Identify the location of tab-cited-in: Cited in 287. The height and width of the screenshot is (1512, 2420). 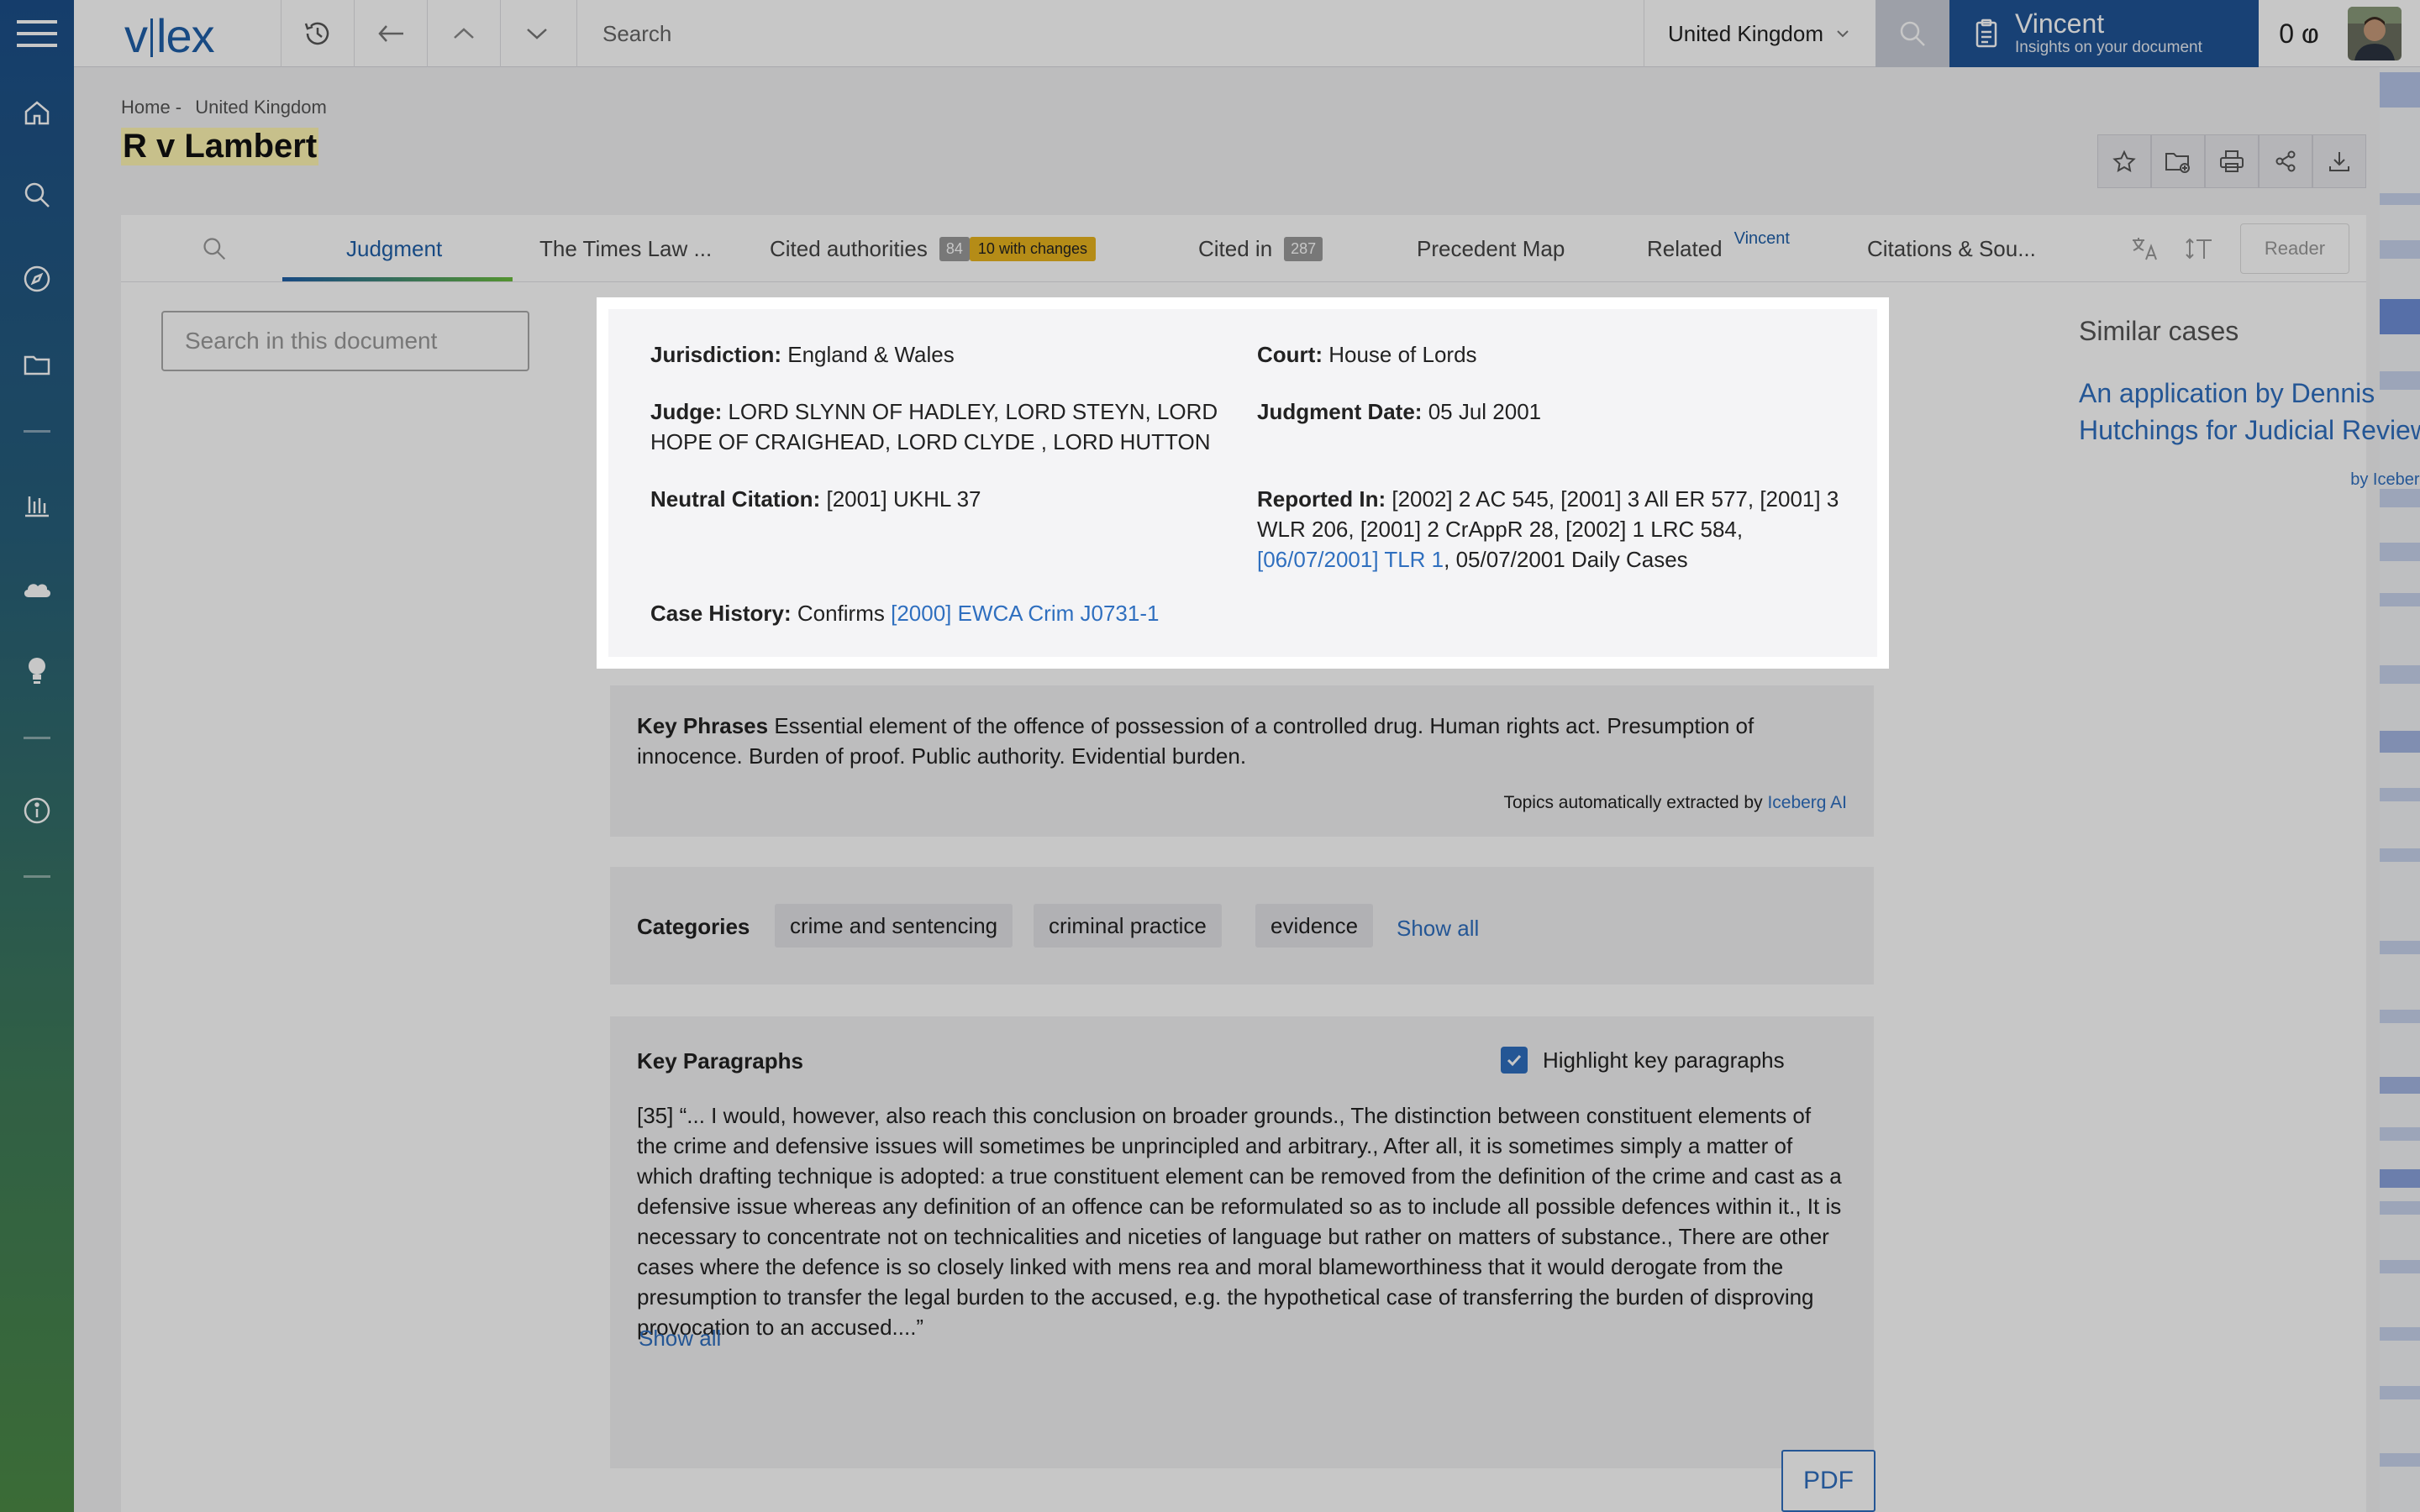
(1260, 248).